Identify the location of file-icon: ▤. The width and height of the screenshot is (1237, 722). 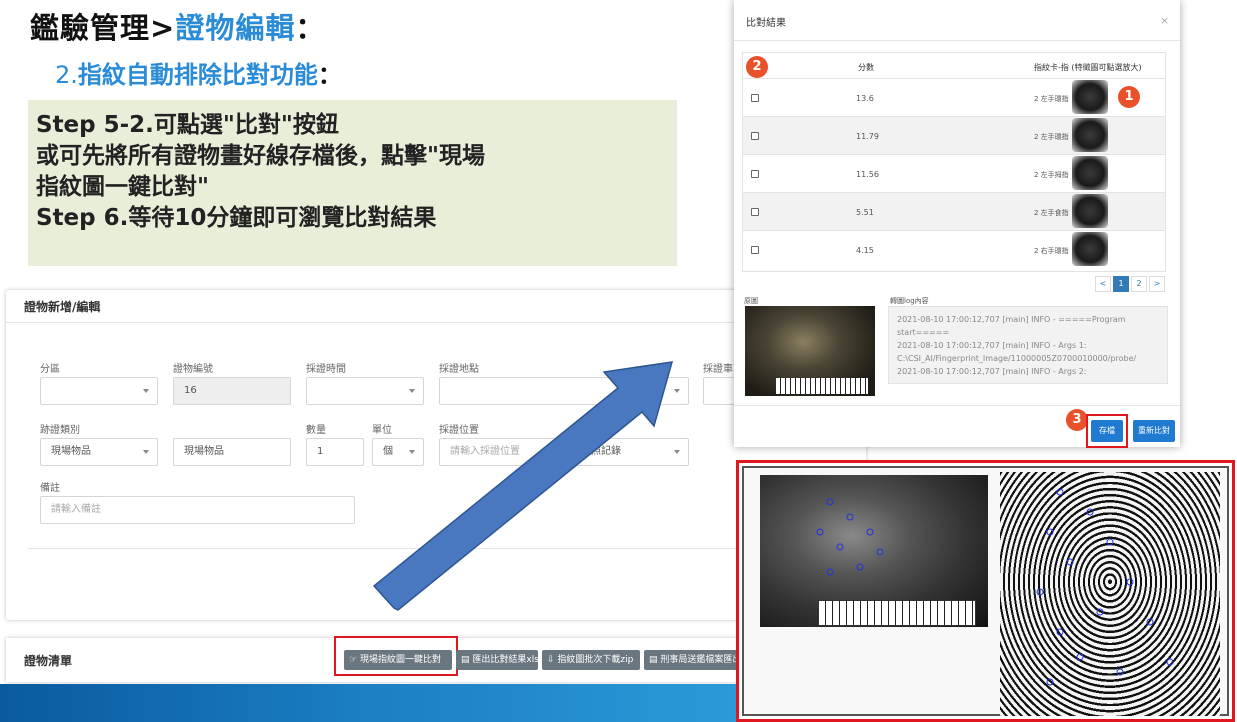
(653, 660).